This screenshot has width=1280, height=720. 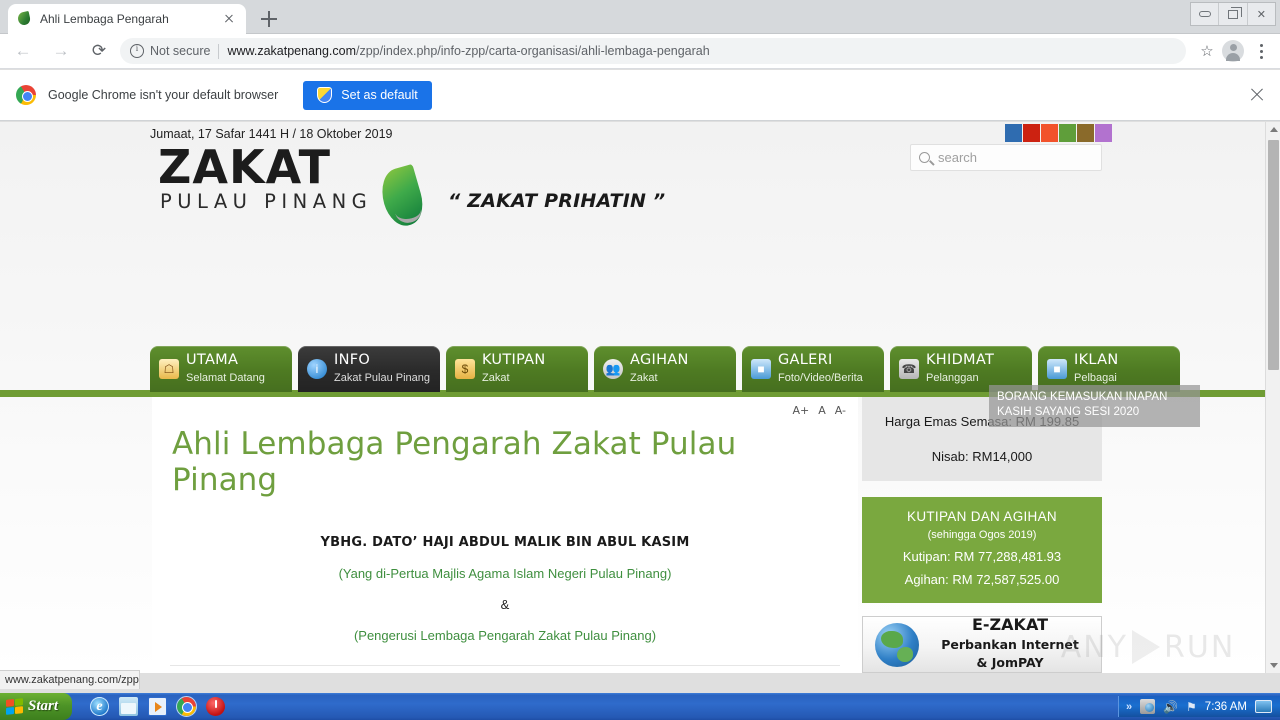 What do you see at coordinates (1006, 157) in the screenshot?
I see `search-box: search` at bounding box center [1006, 157].